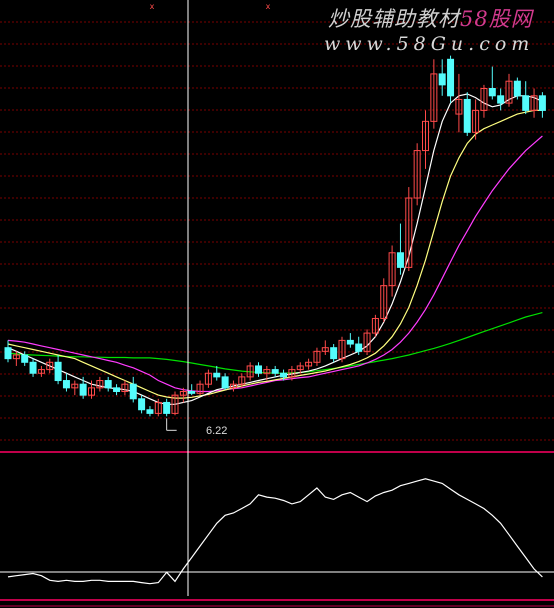 This screenshot has width=554, height=608. I want to click on low-price-label: 6.22, so click(217, 431).